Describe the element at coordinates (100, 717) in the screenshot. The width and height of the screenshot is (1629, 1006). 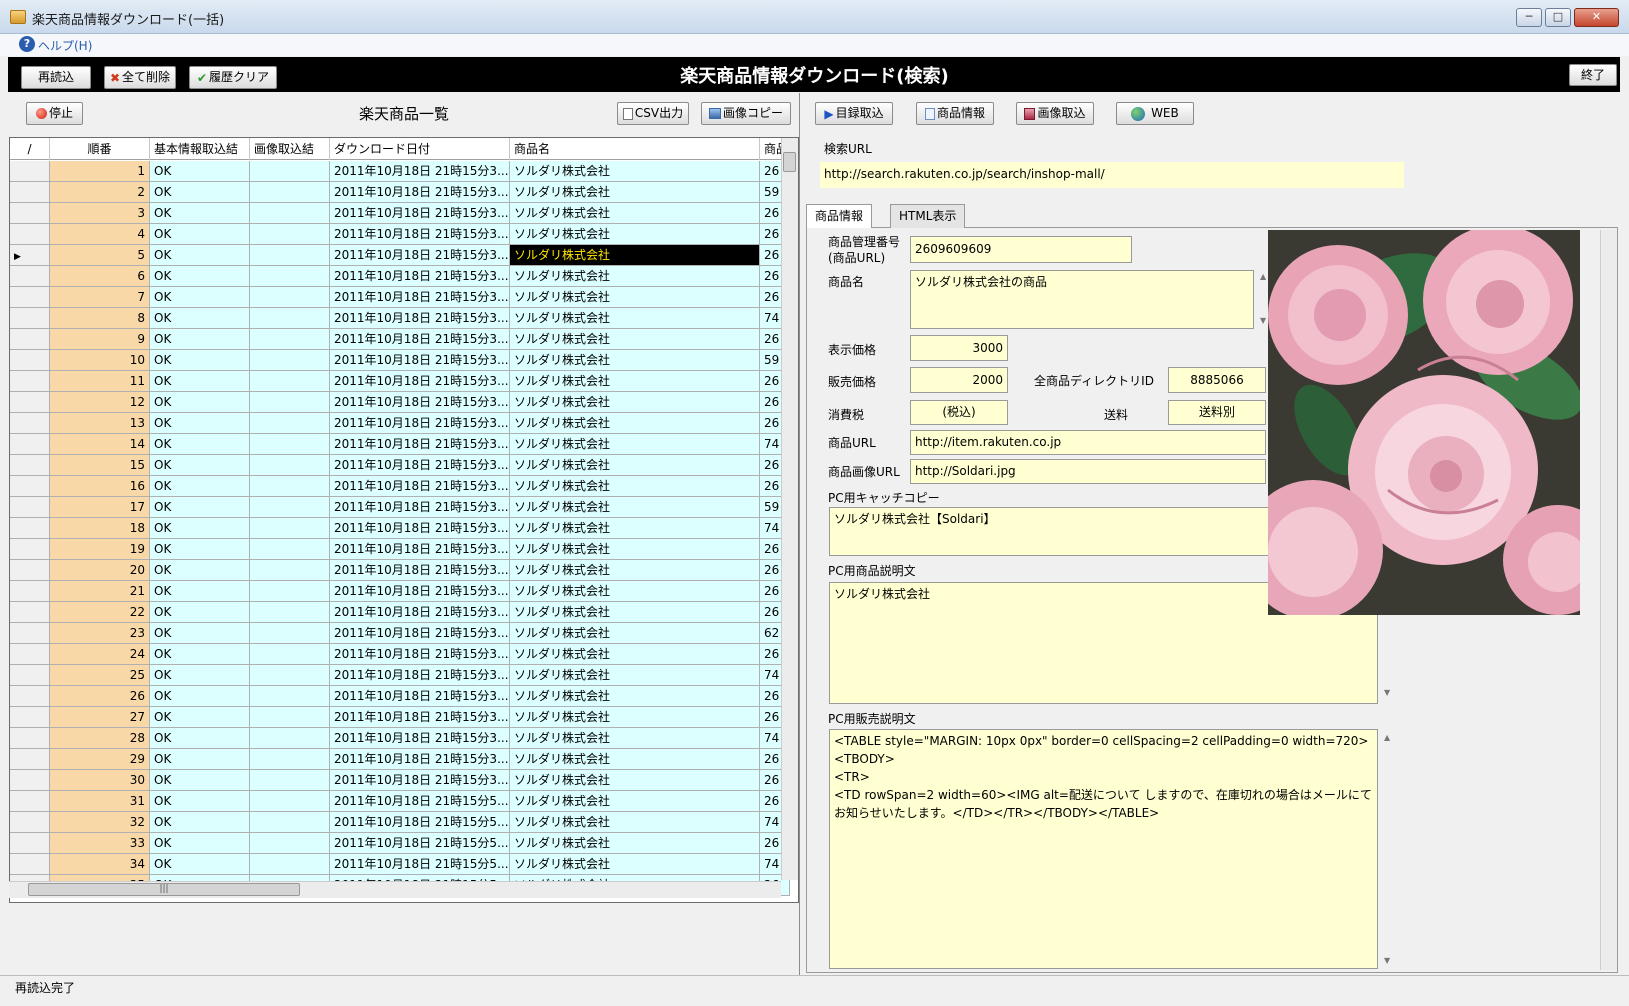
I see `order-cell: 27` at that location.